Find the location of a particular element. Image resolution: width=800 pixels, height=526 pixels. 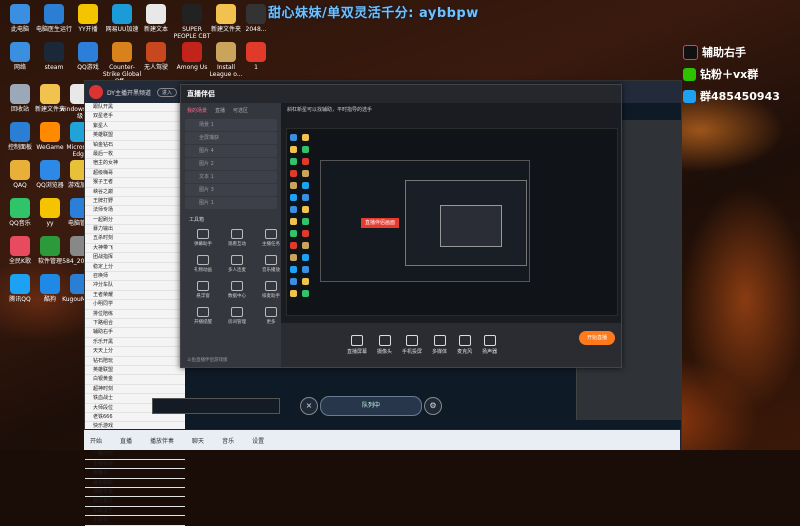

taskbar-item: 聊天 is located at coordinates (198, 440).